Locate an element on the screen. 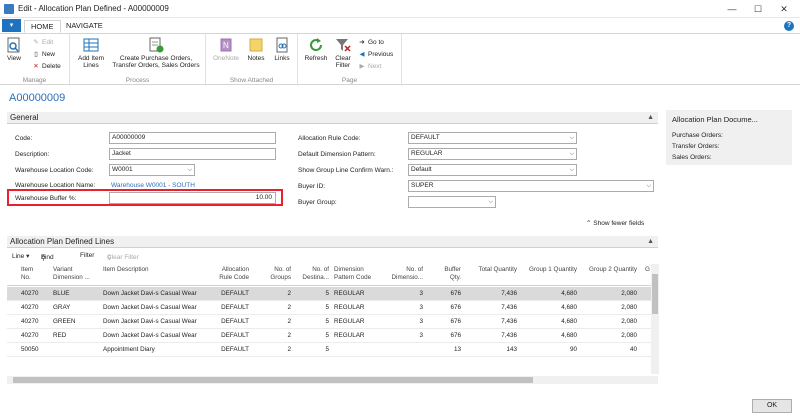  filter-button: Filter is located at coordinates (87, 255).